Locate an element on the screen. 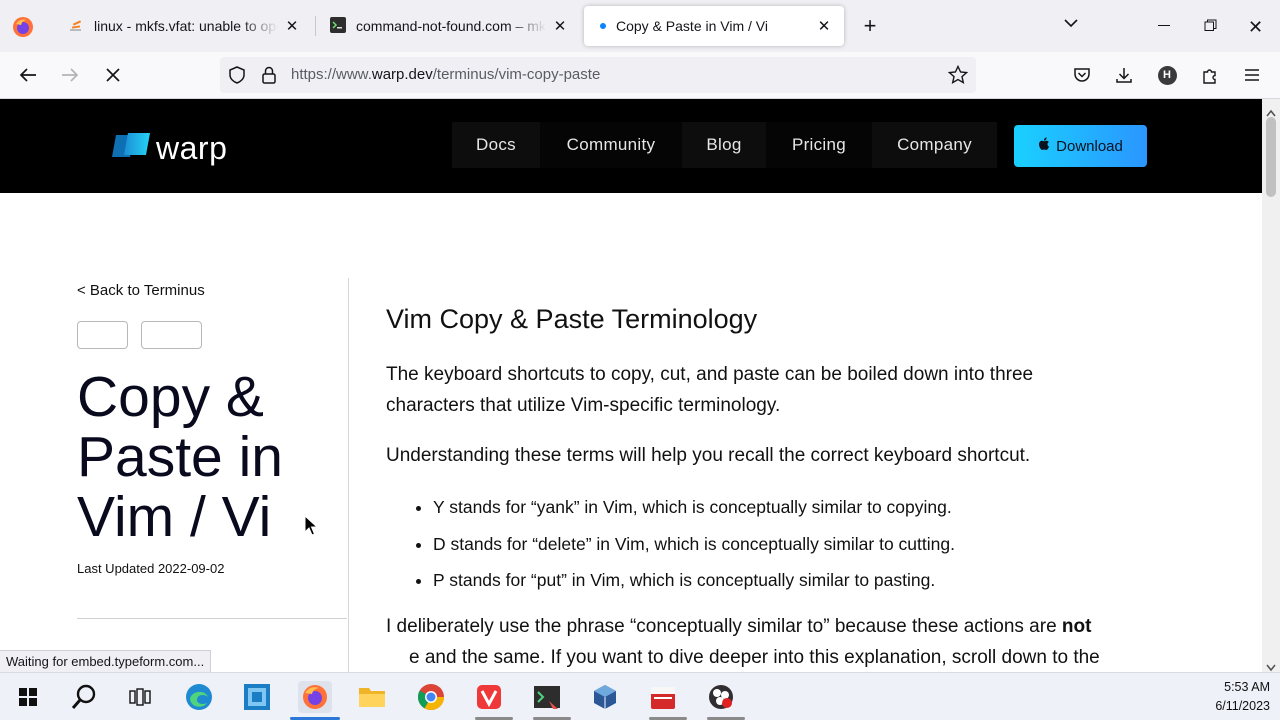 This screenshot has height=720, width=1280. download-button: Download is located at coordinates (1080, 146).